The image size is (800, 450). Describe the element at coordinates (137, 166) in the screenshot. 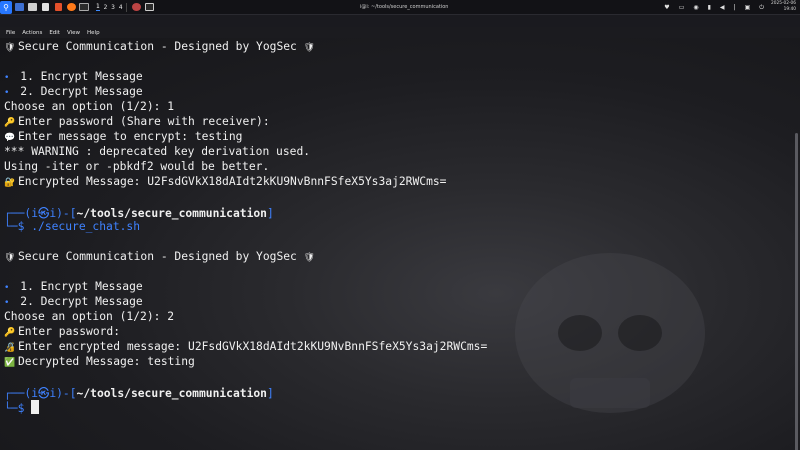

I see `terminal-line: Using -iter or -pbkdf2 would be better.` at that location.